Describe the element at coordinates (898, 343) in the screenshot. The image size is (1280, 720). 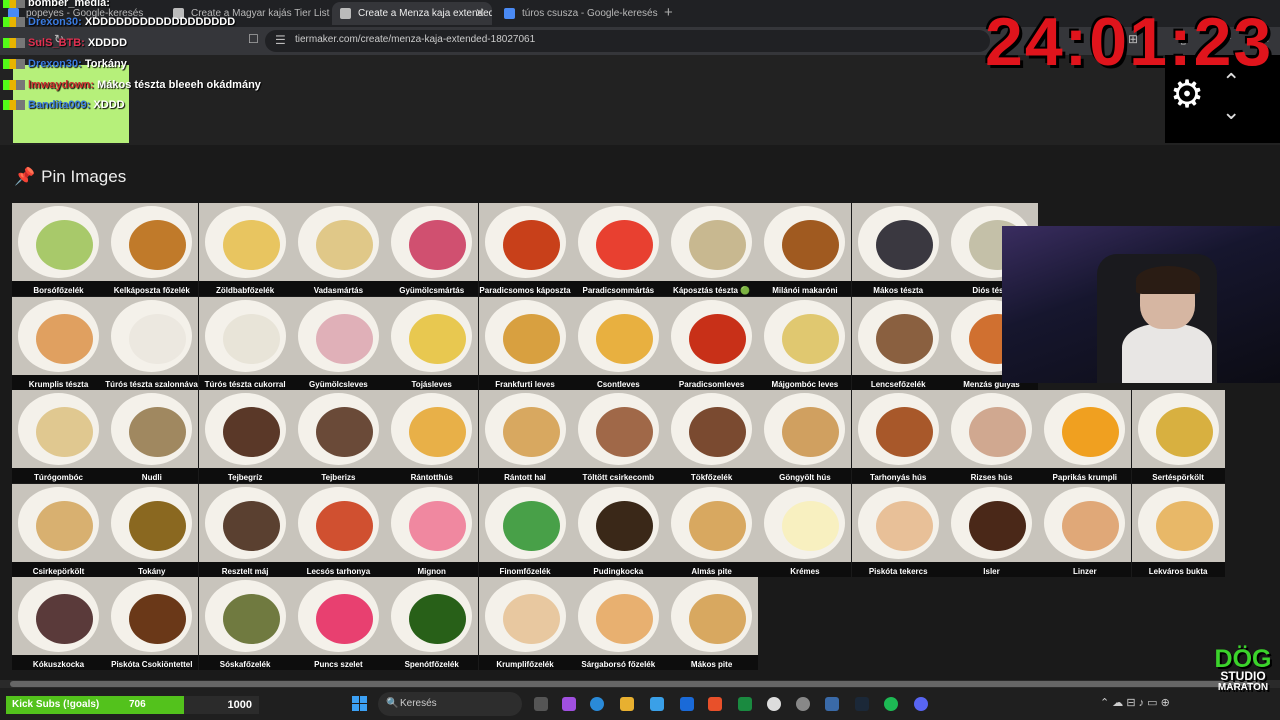
I see `food-image-tile: Lencsefőzelék` at that location.